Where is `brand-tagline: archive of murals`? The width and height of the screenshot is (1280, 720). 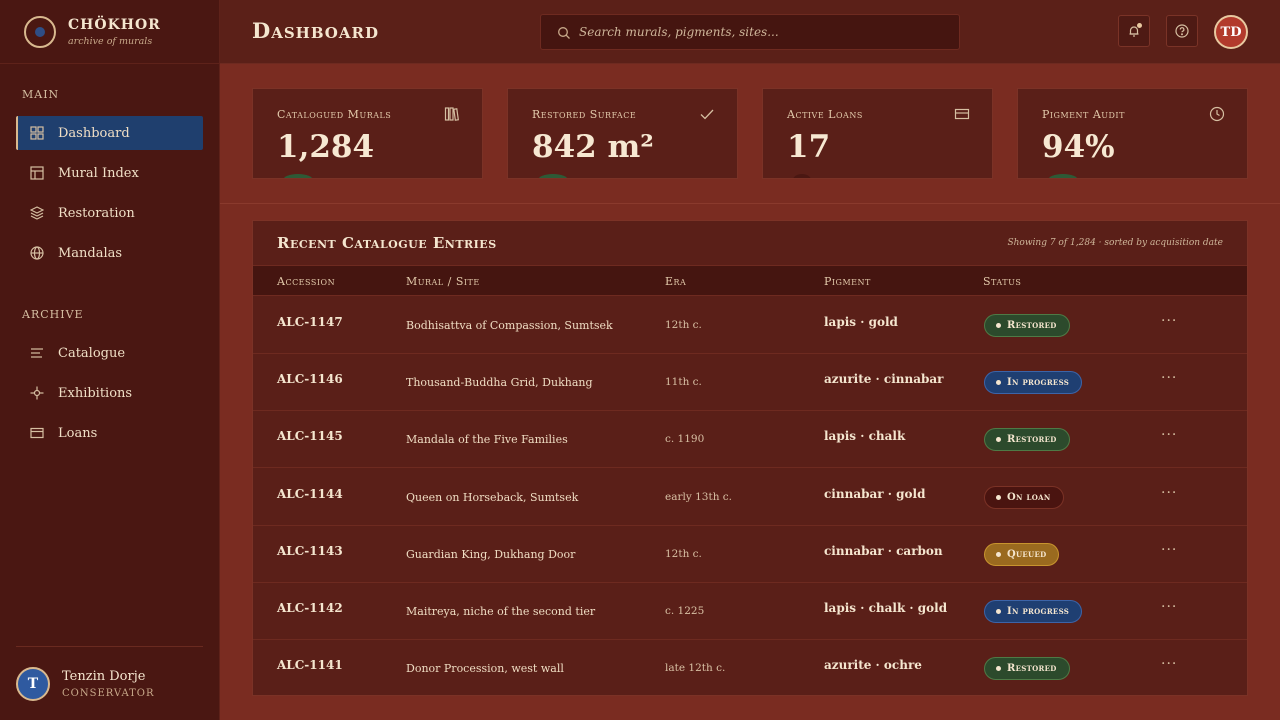
brand-tagline: archive of murals is located at coordinates (110, 41).